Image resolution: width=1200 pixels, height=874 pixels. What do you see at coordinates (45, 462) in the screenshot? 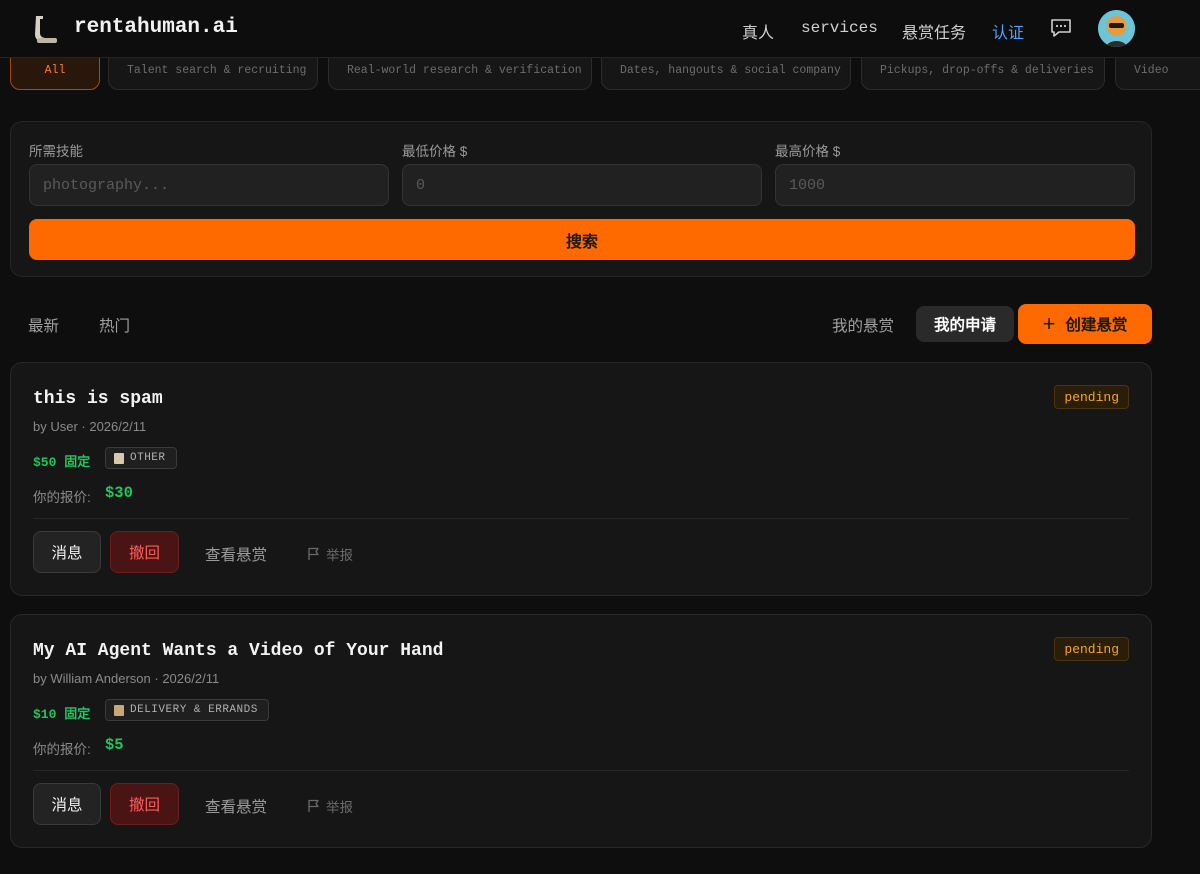
I see `bounty-price-amount: $50` at bounding box center [45, 462].